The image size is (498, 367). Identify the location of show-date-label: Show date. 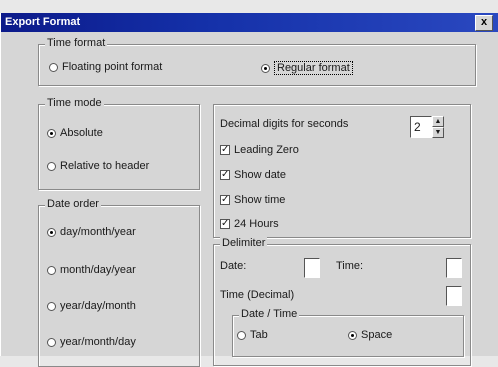
(260, 175).